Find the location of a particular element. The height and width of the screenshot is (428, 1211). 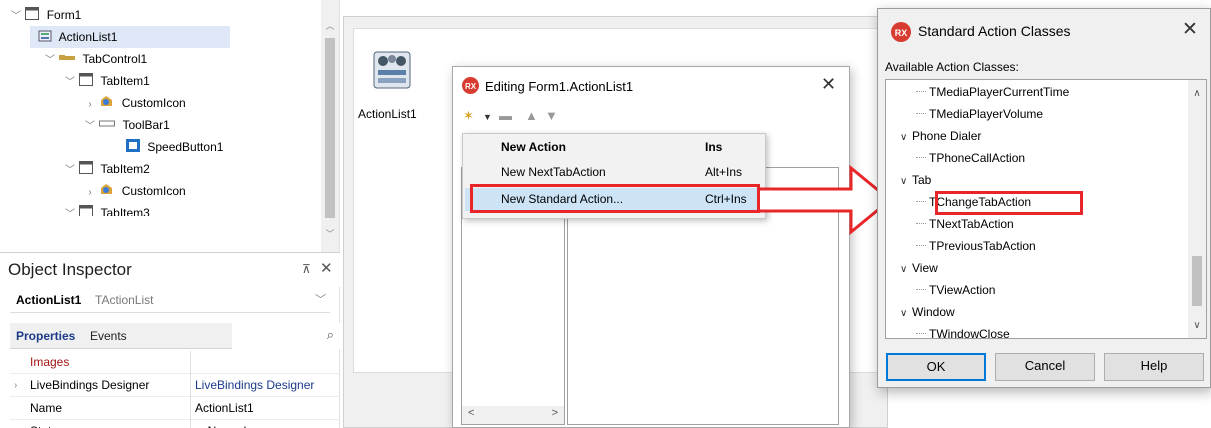

highlight-box is located at coordinates (1009, 203).